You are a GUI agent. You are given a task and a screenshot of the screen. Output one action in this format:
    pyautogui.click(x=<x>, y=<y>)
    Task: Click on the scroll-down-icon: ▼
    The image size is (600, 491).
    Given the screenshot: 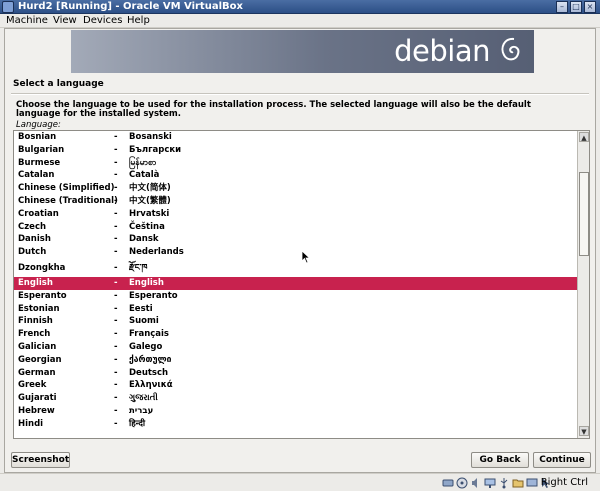 What is the action you would take?
    pyautogui.click(x=584, y=431)
    